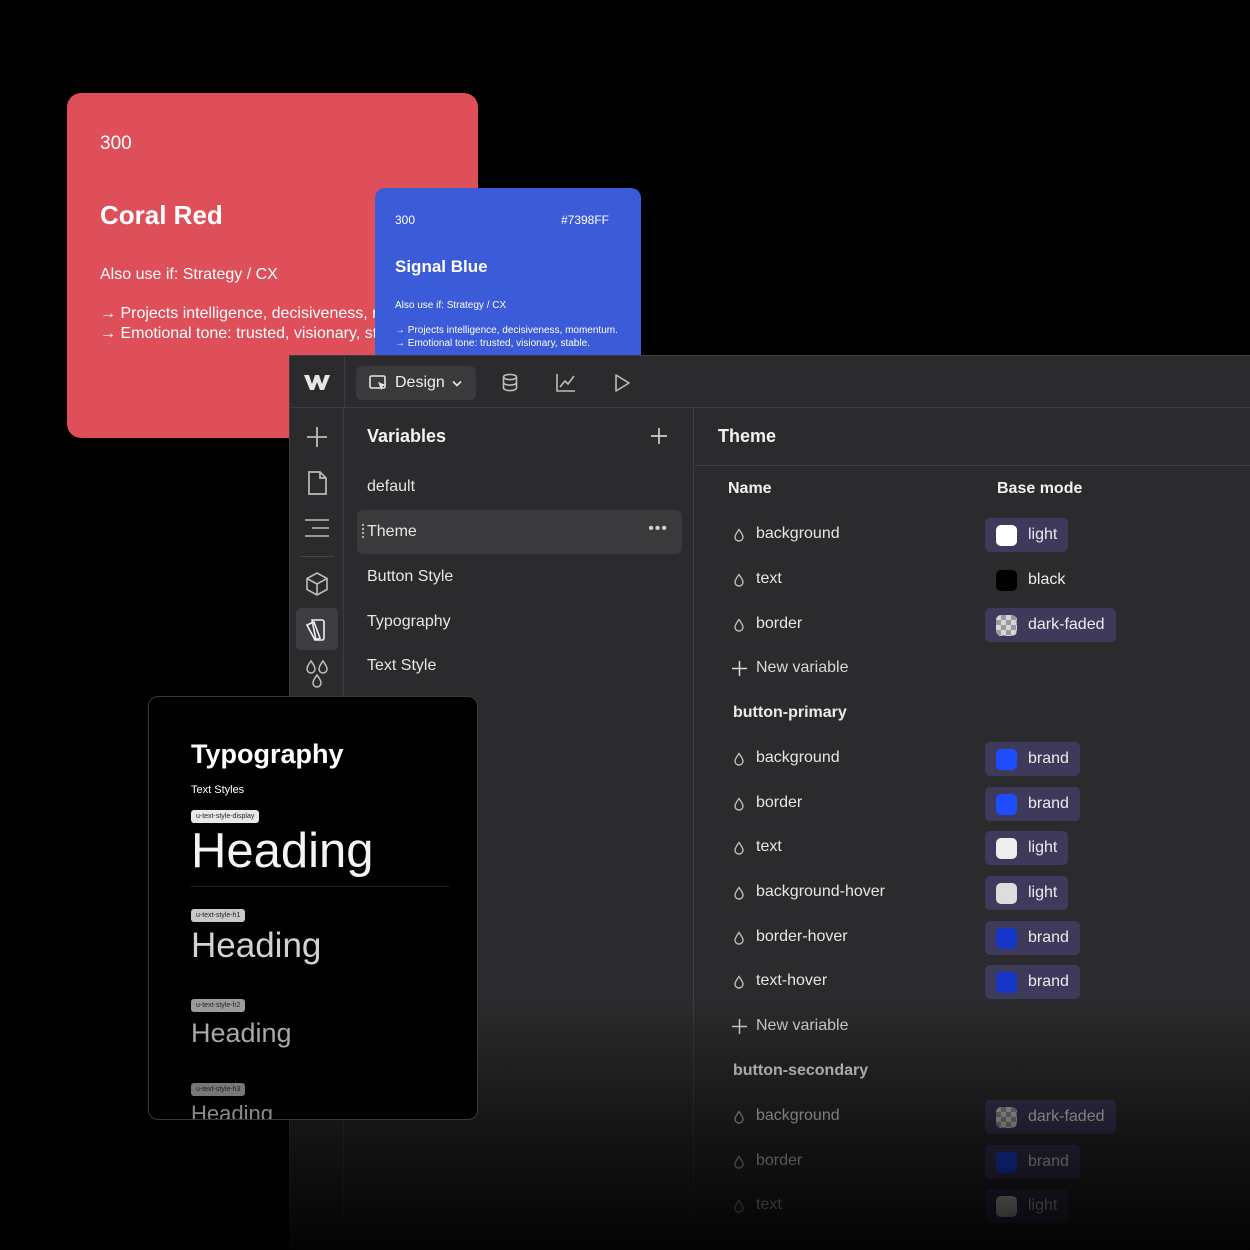 The width and height of the screenshot is (1250, 1250). What do you see at coordinates (790, 712) in the screenshot?
I see `group-title: button-primary` at bounding box center [790, 712].